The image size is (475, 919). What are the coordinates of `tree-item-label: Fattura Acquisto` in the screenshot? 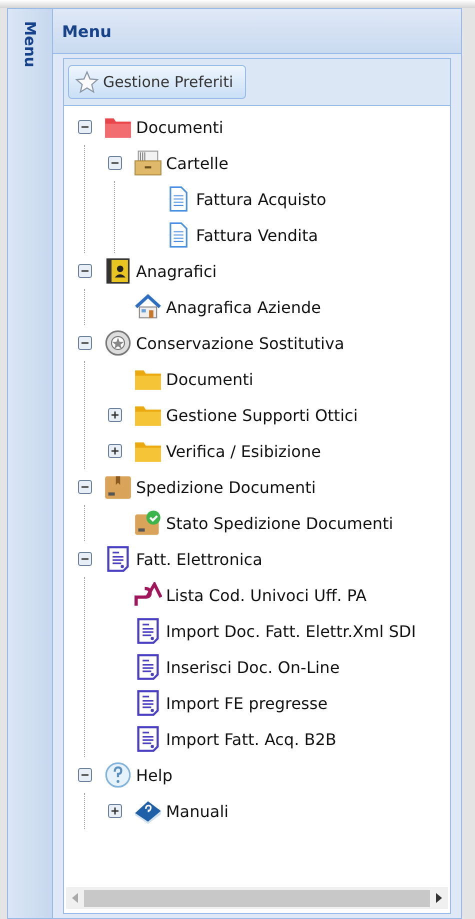 It's located at (261, 199).